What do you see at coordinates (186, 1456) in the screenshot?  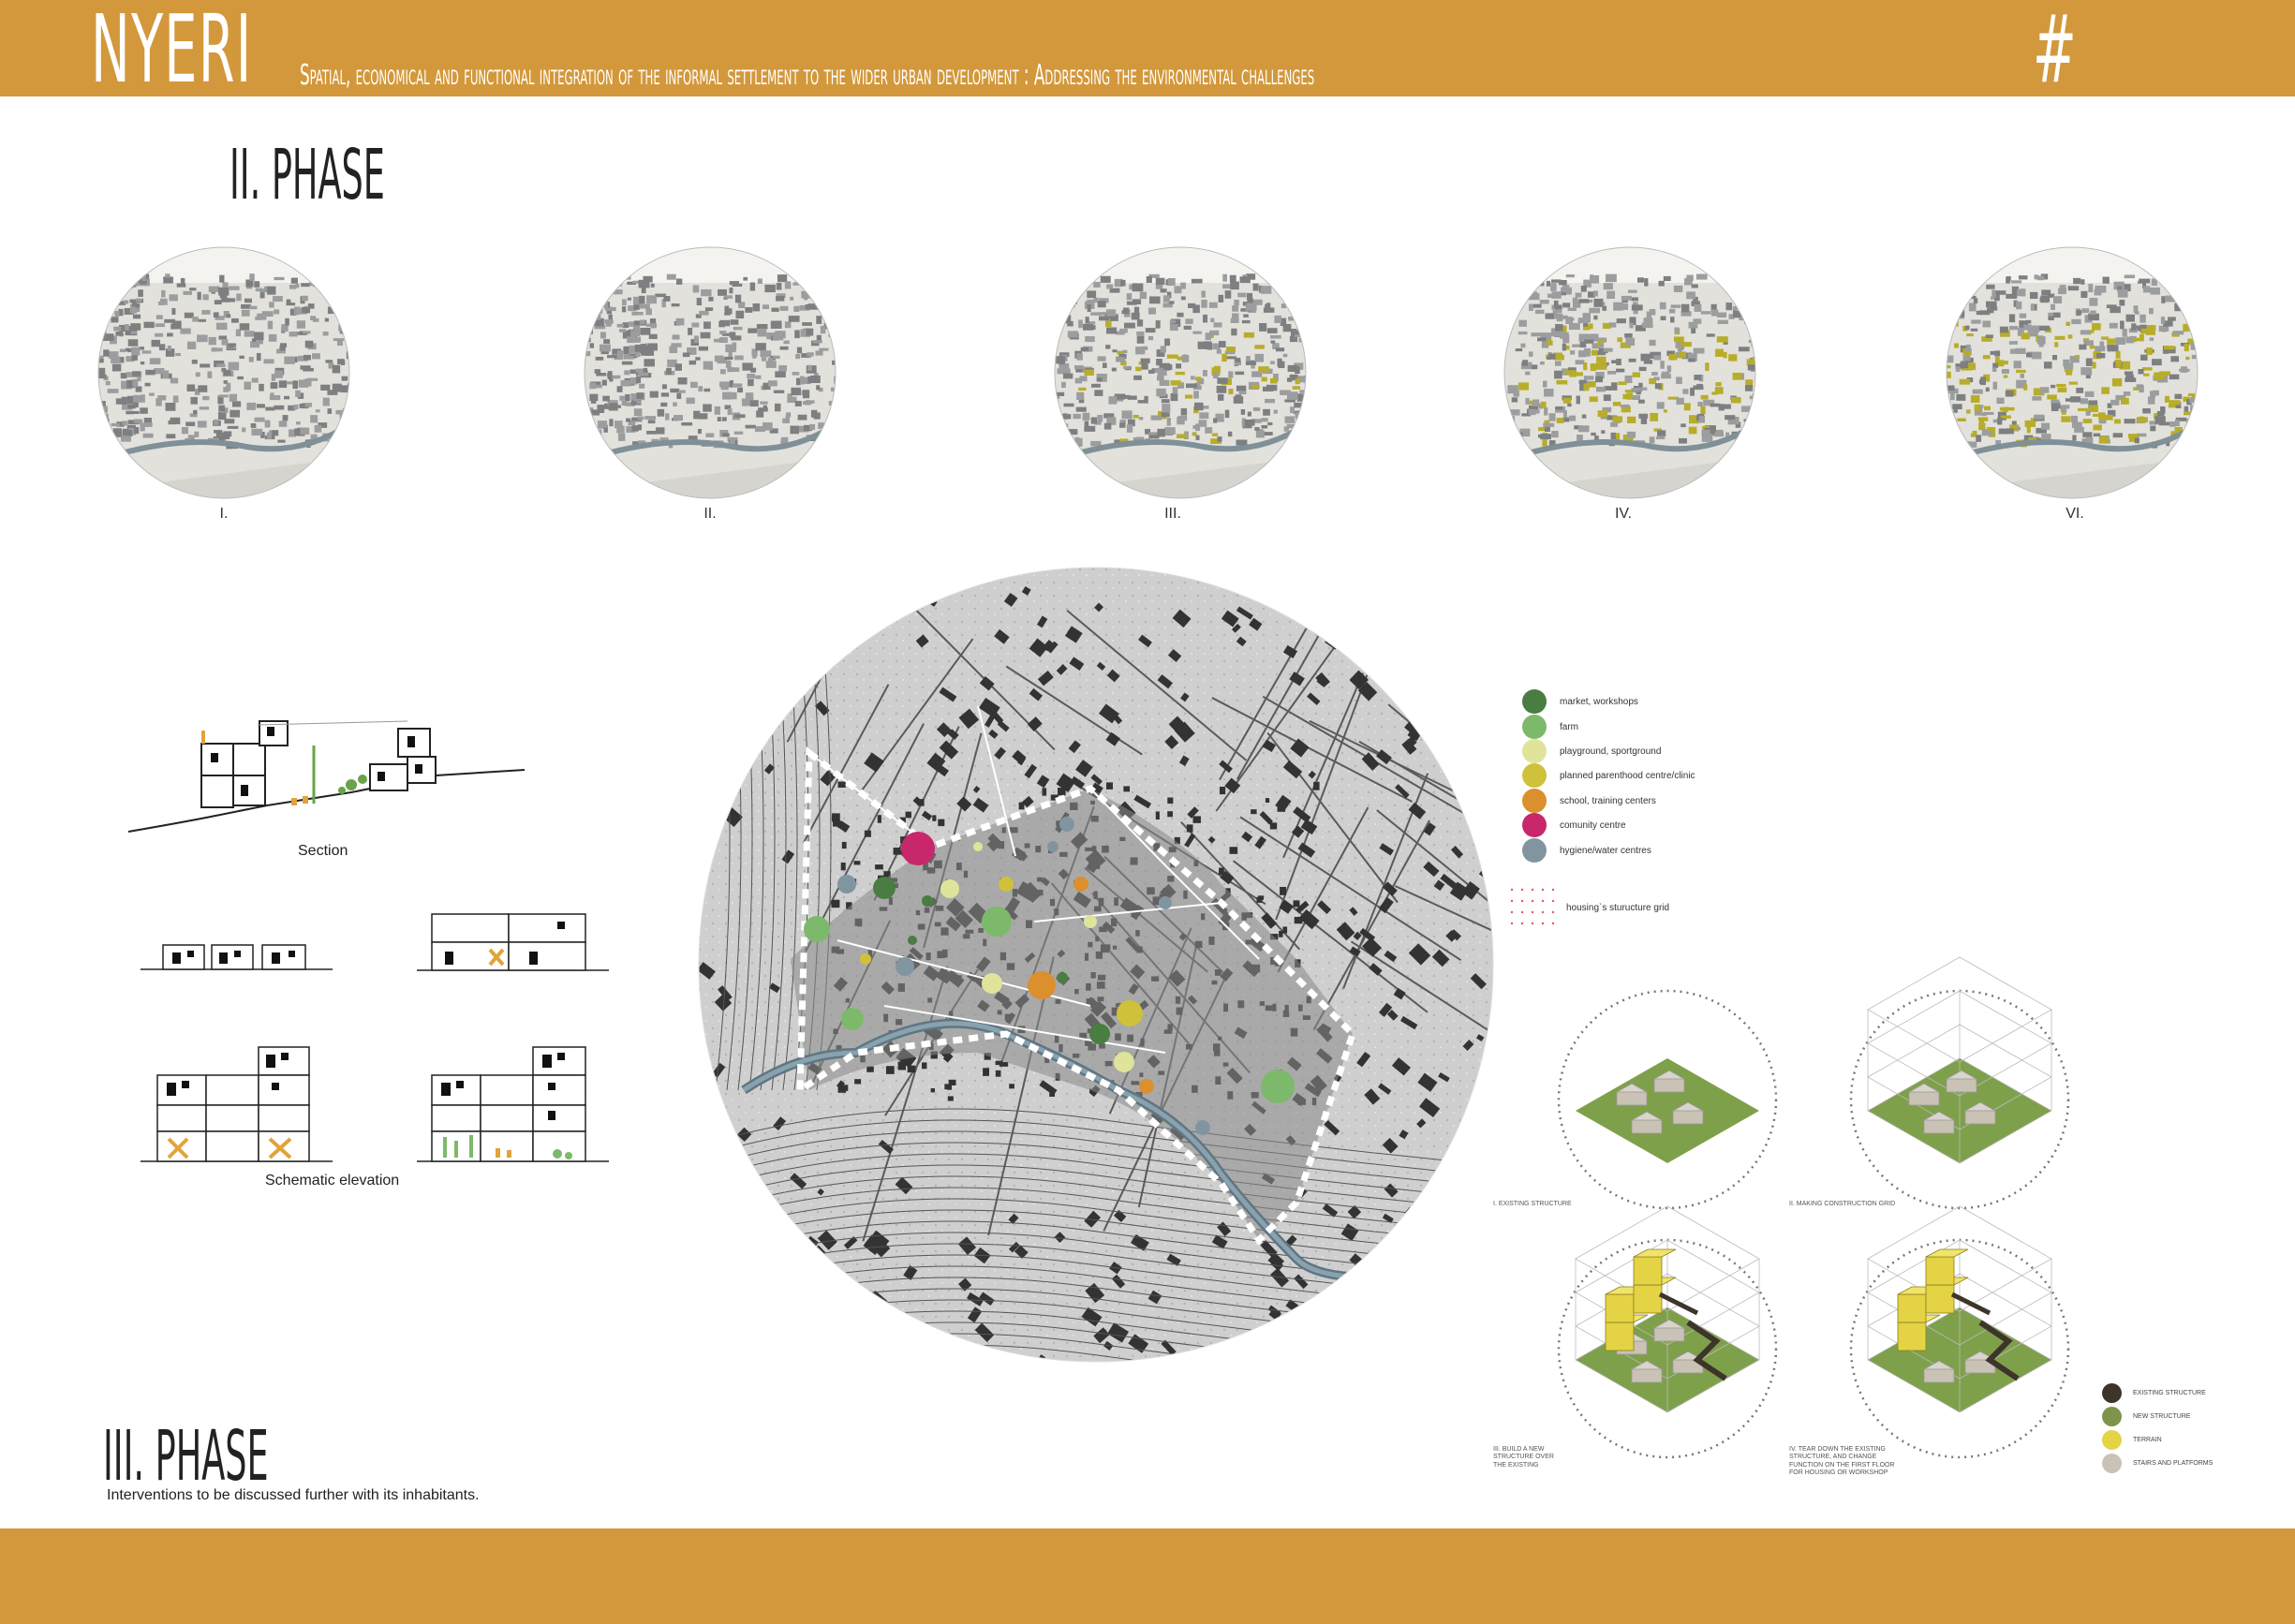 I see `phase-three-title: III. PHASE` at bounding box center [186, 1456].